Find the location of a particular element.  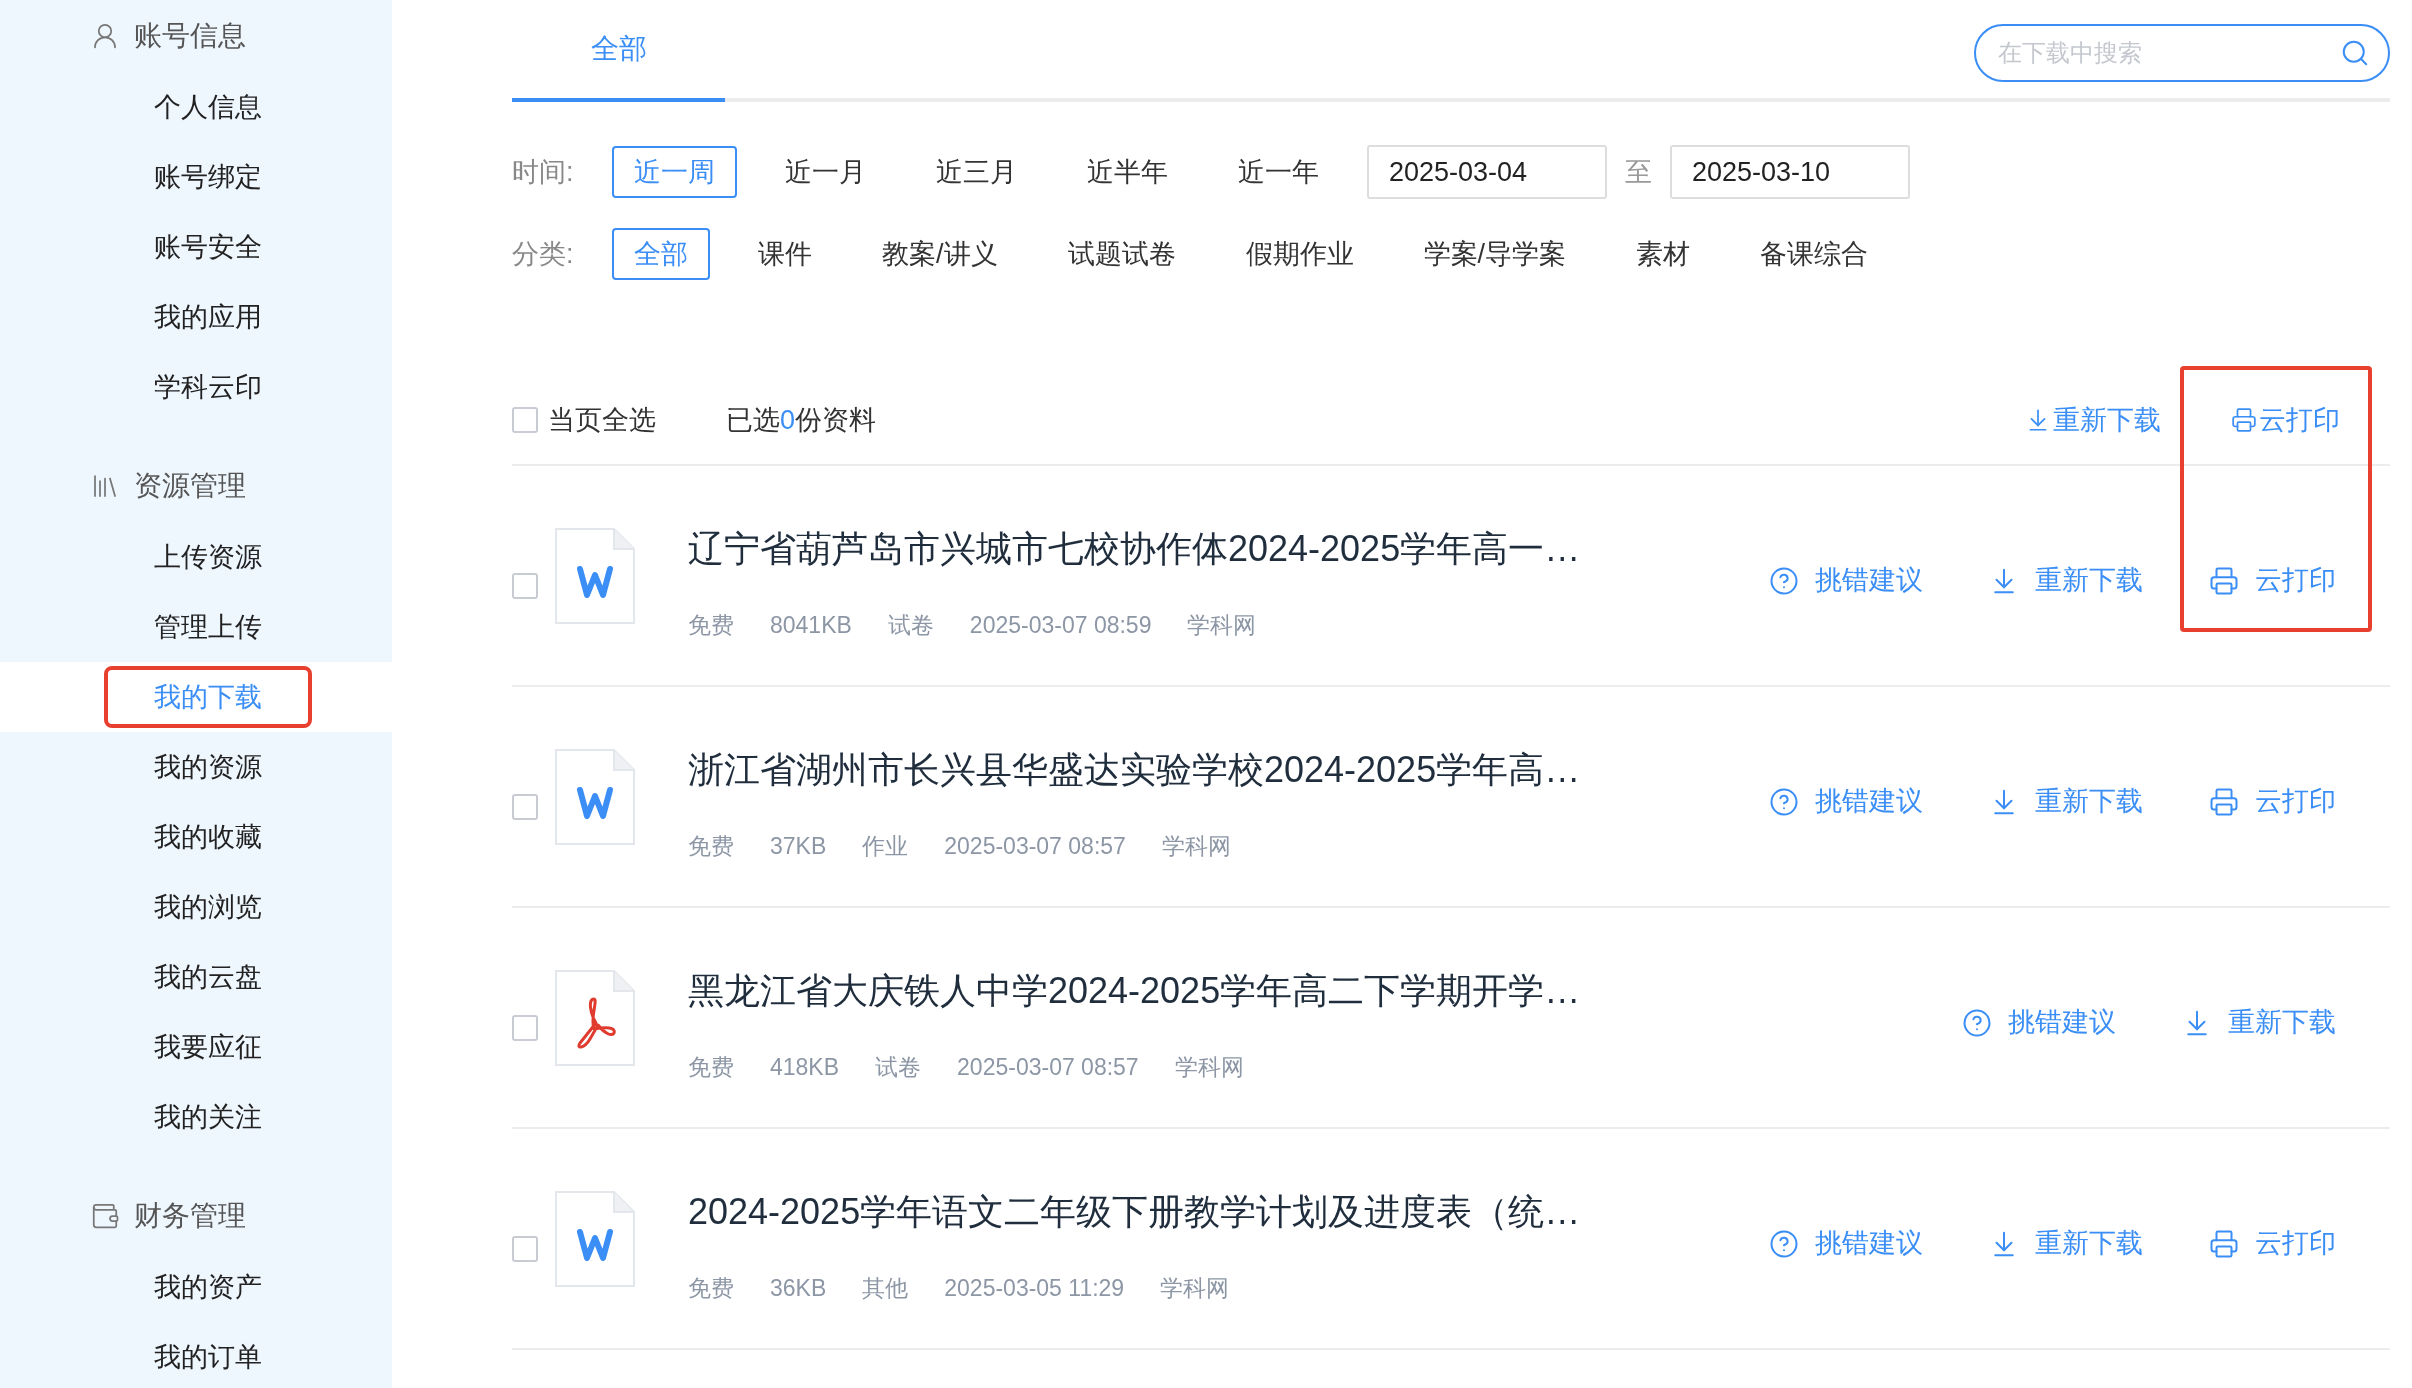

pdf-file-icon is located at coordinates (595, 1017).